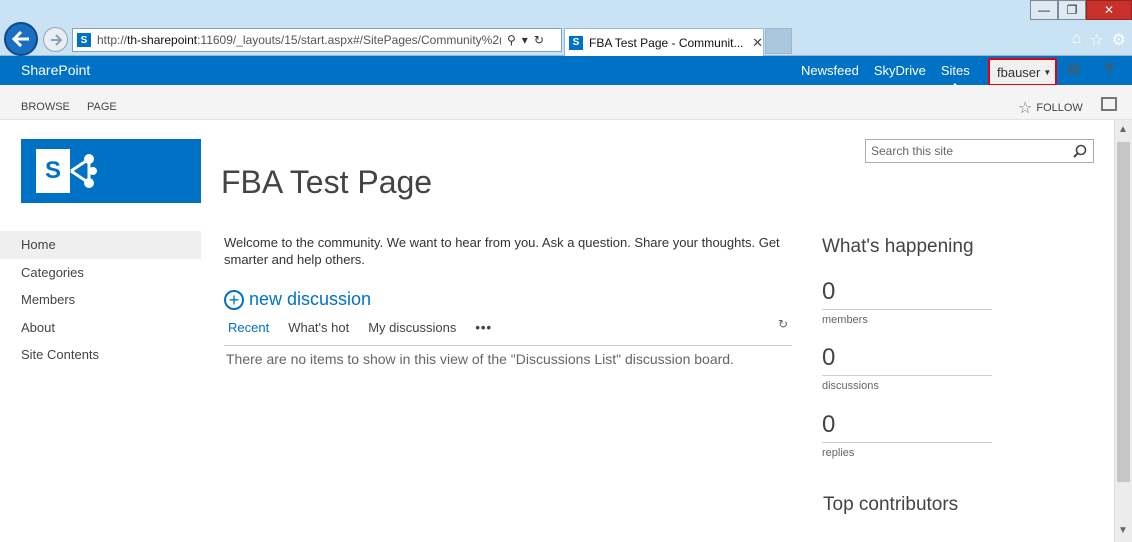 The width and height of the screenshot is (1132, 542). Describe the element at coordinates (566, 72) in the screenshot. I see `suite-bar: SharePoint Newsfeed SkyDrive Sites` at that location.